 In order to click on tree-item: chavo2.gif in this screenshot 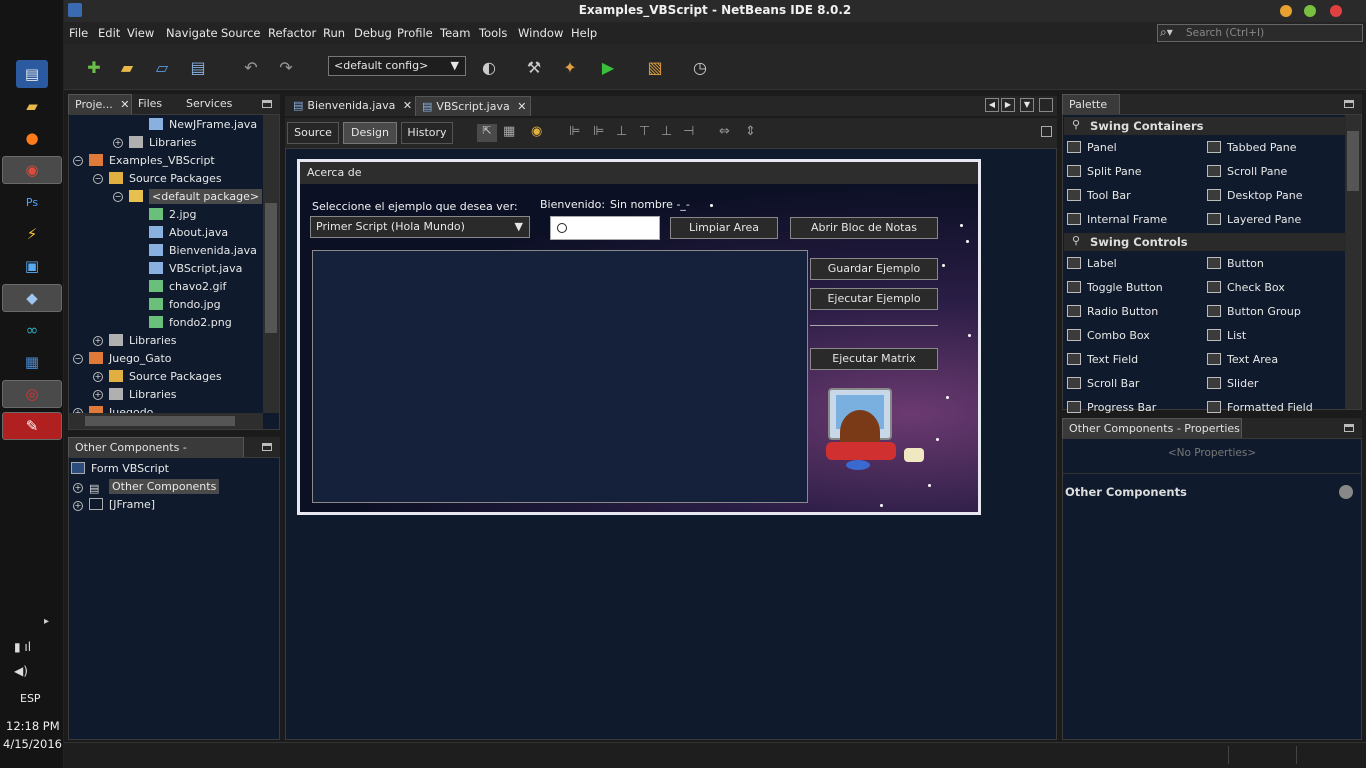, I will do `click(187, 287)`.